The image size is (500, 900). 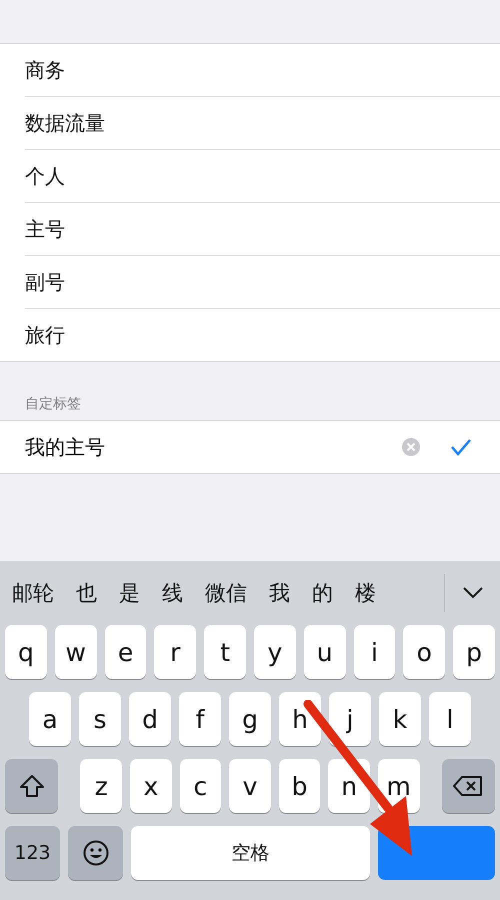 I want to click on letter-key: a, so click(x=50, y=719).